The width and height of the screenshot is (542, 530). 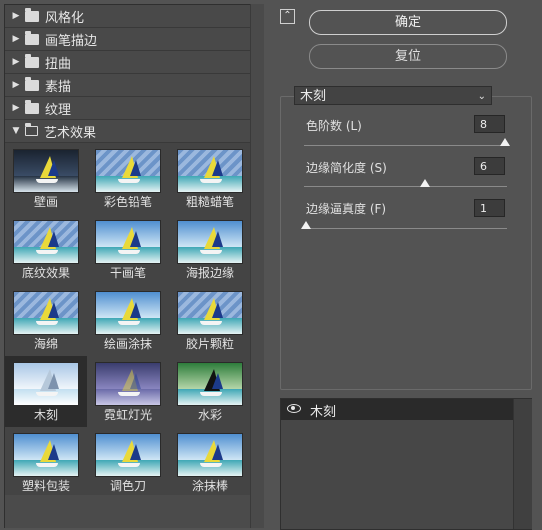 I want to click on filter-label: 胶片颗粒, so click(x=209, y=344).